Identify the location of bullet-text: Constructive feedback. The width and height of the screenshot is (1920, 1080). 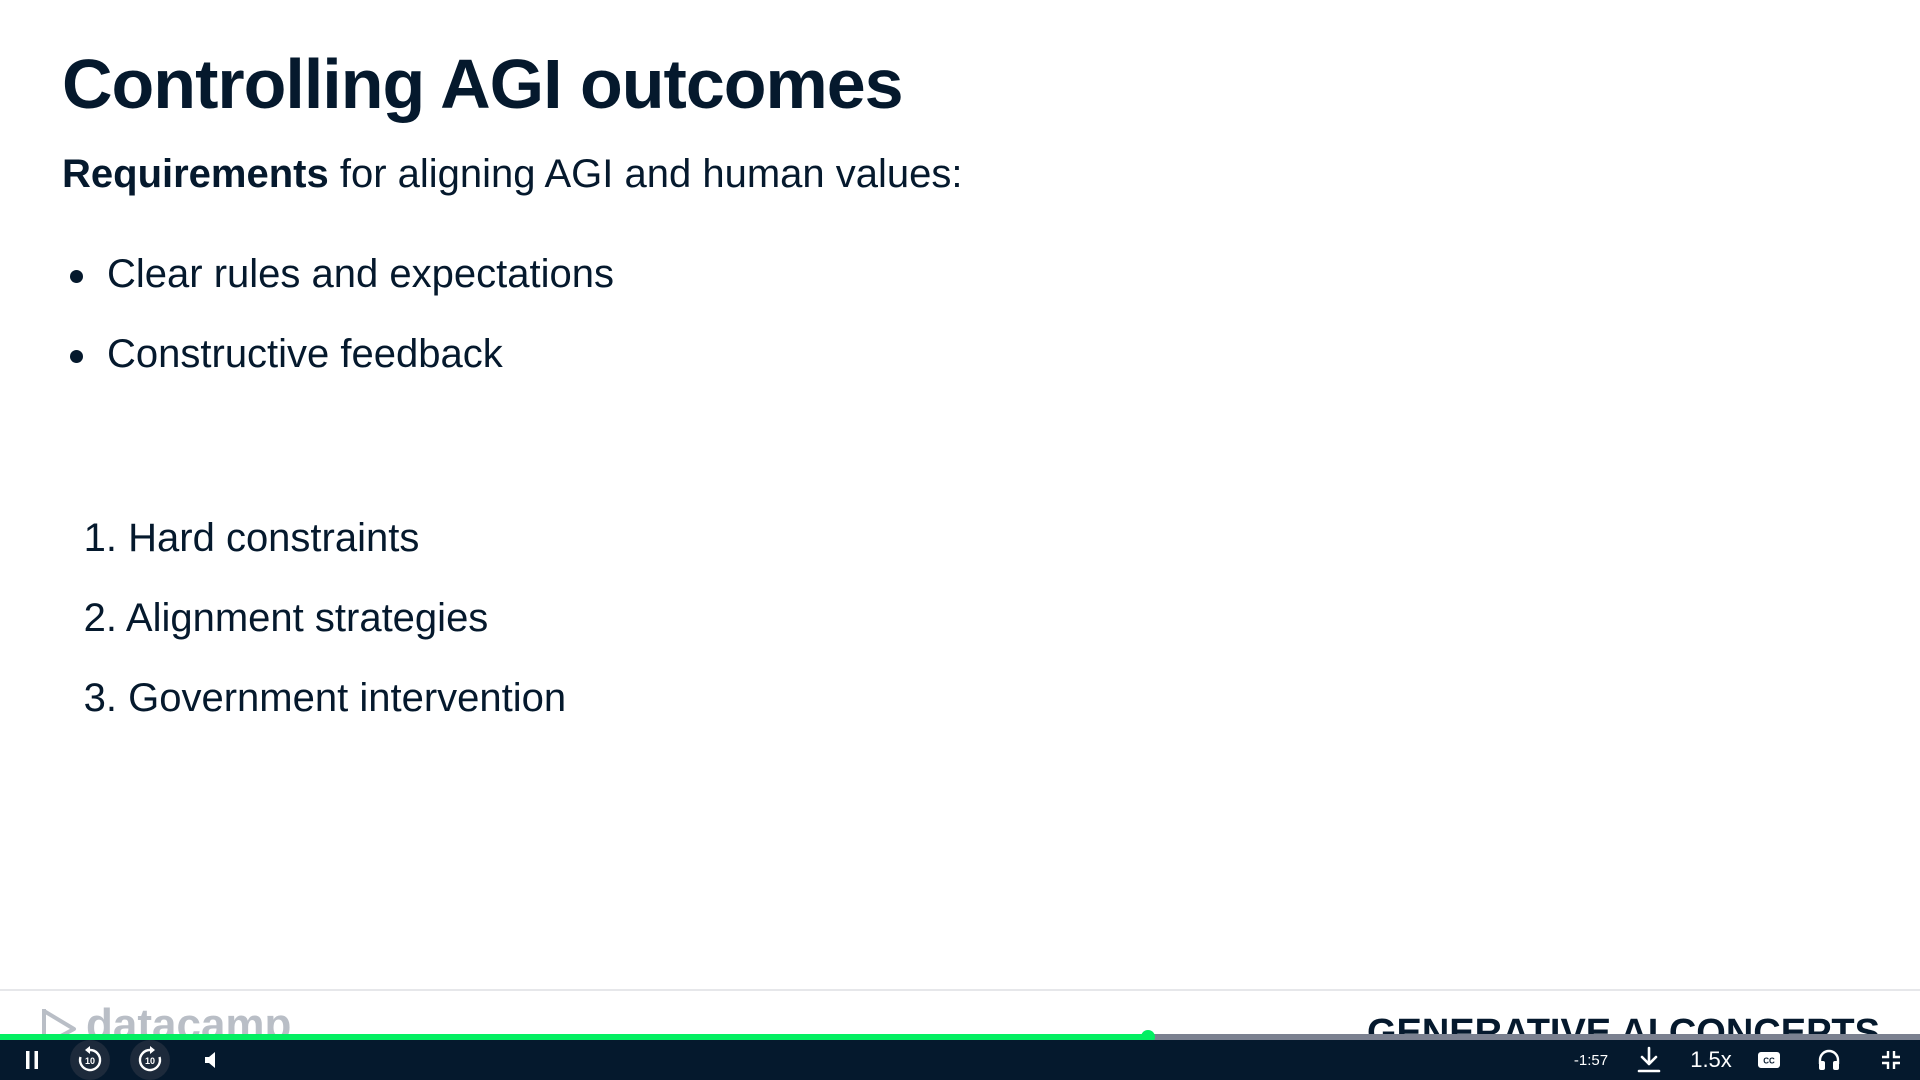
(305, 354).